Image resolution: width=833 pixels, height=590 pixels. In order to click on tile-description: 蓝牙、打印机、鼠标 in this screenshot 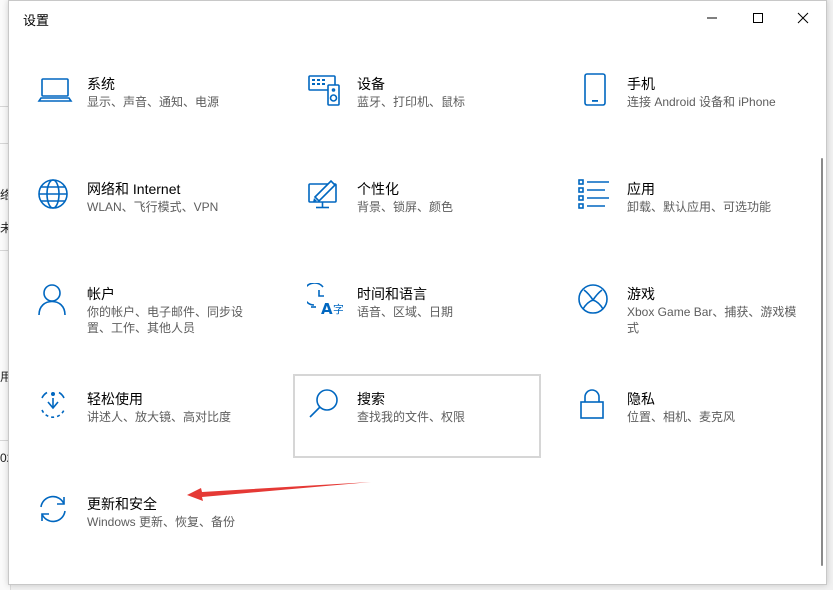, I will do `click(411, 102)`.